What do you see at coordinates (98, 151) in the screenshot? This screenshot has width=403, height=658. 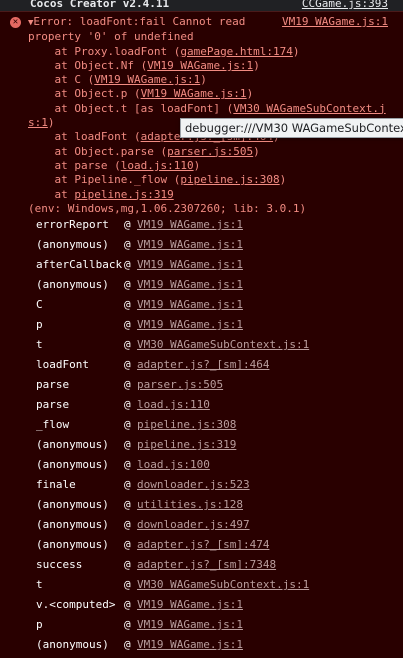 I see `trace-prefix: at Object.parse (` at bounding box center [98, 151].